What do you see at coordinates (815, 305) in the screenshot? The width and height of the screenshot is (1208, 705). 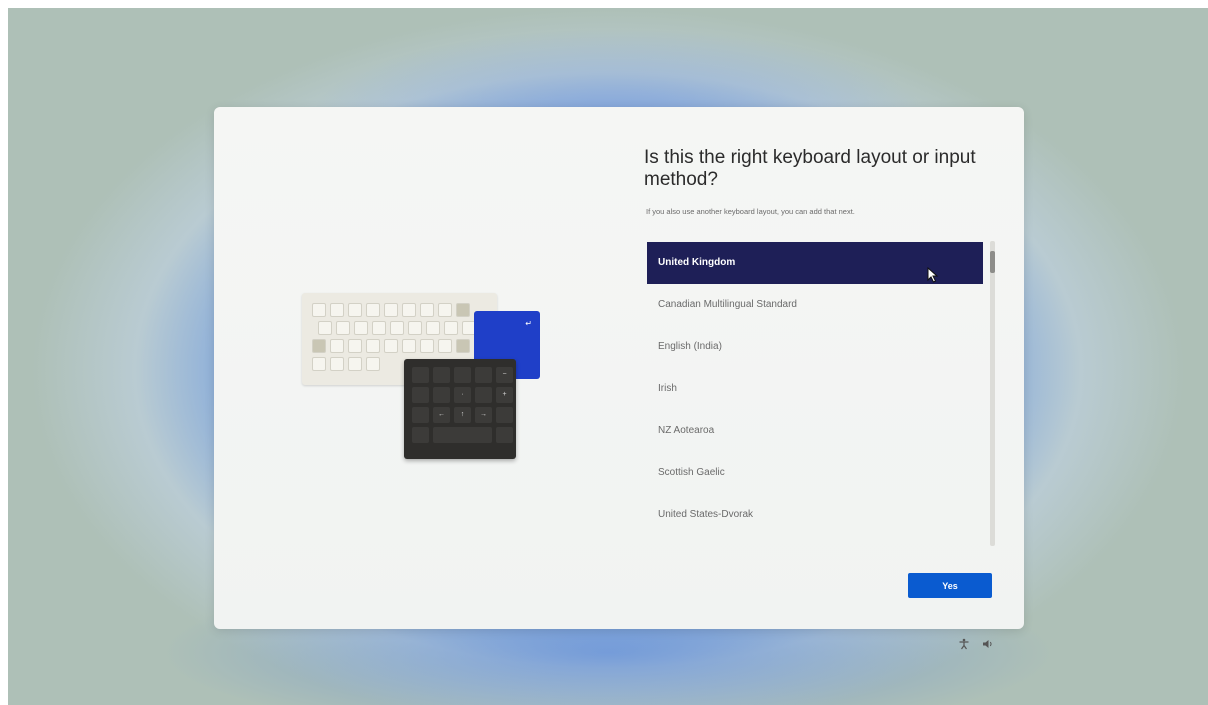 I see `list-item-canadian-multilingual: Canadian Multilingual Standard` at bounding box center [815, 305].